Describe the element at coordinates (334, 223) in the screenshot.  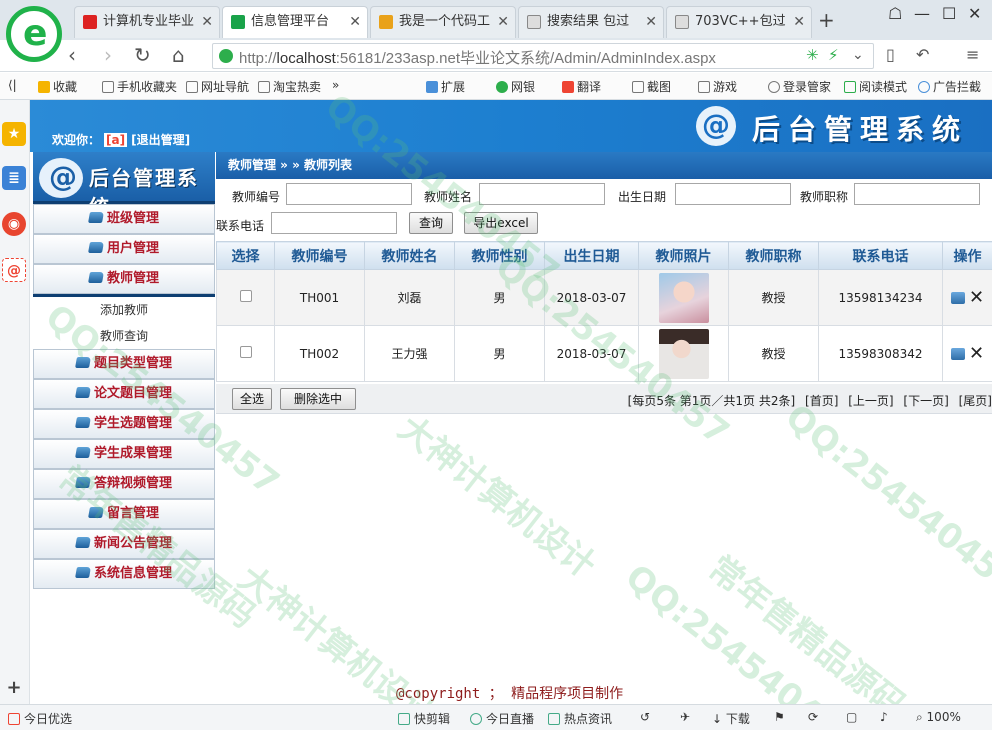
I see `phone-input` at that location.